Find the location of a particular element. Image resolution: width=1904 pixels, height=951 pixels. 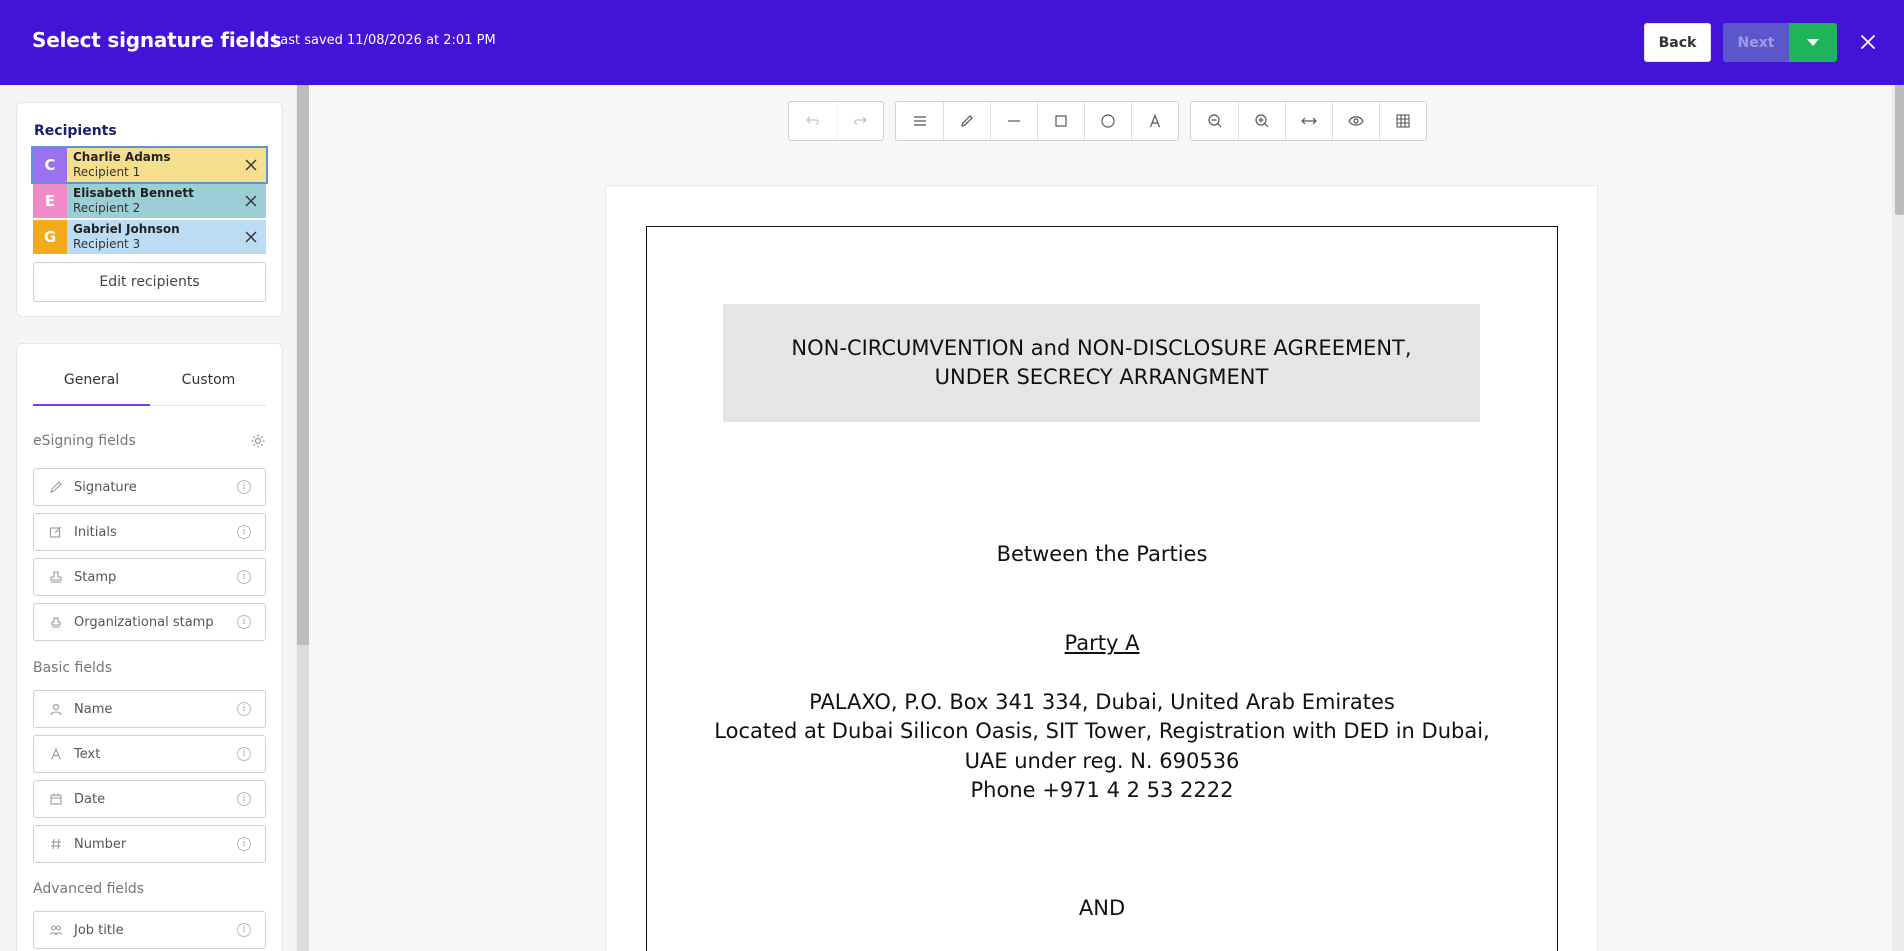

stamp-icon is located at coordinates (56, 577).